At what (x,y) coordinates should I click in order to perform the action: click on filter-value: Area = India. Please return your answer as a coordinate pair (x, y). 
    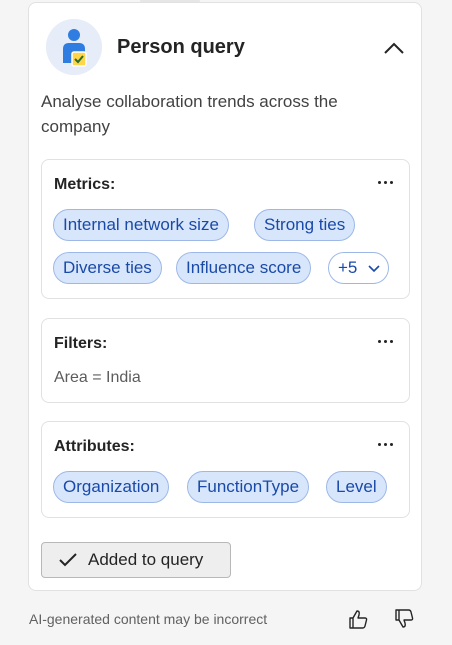
    Looking at the image, I should click on (97, 377).